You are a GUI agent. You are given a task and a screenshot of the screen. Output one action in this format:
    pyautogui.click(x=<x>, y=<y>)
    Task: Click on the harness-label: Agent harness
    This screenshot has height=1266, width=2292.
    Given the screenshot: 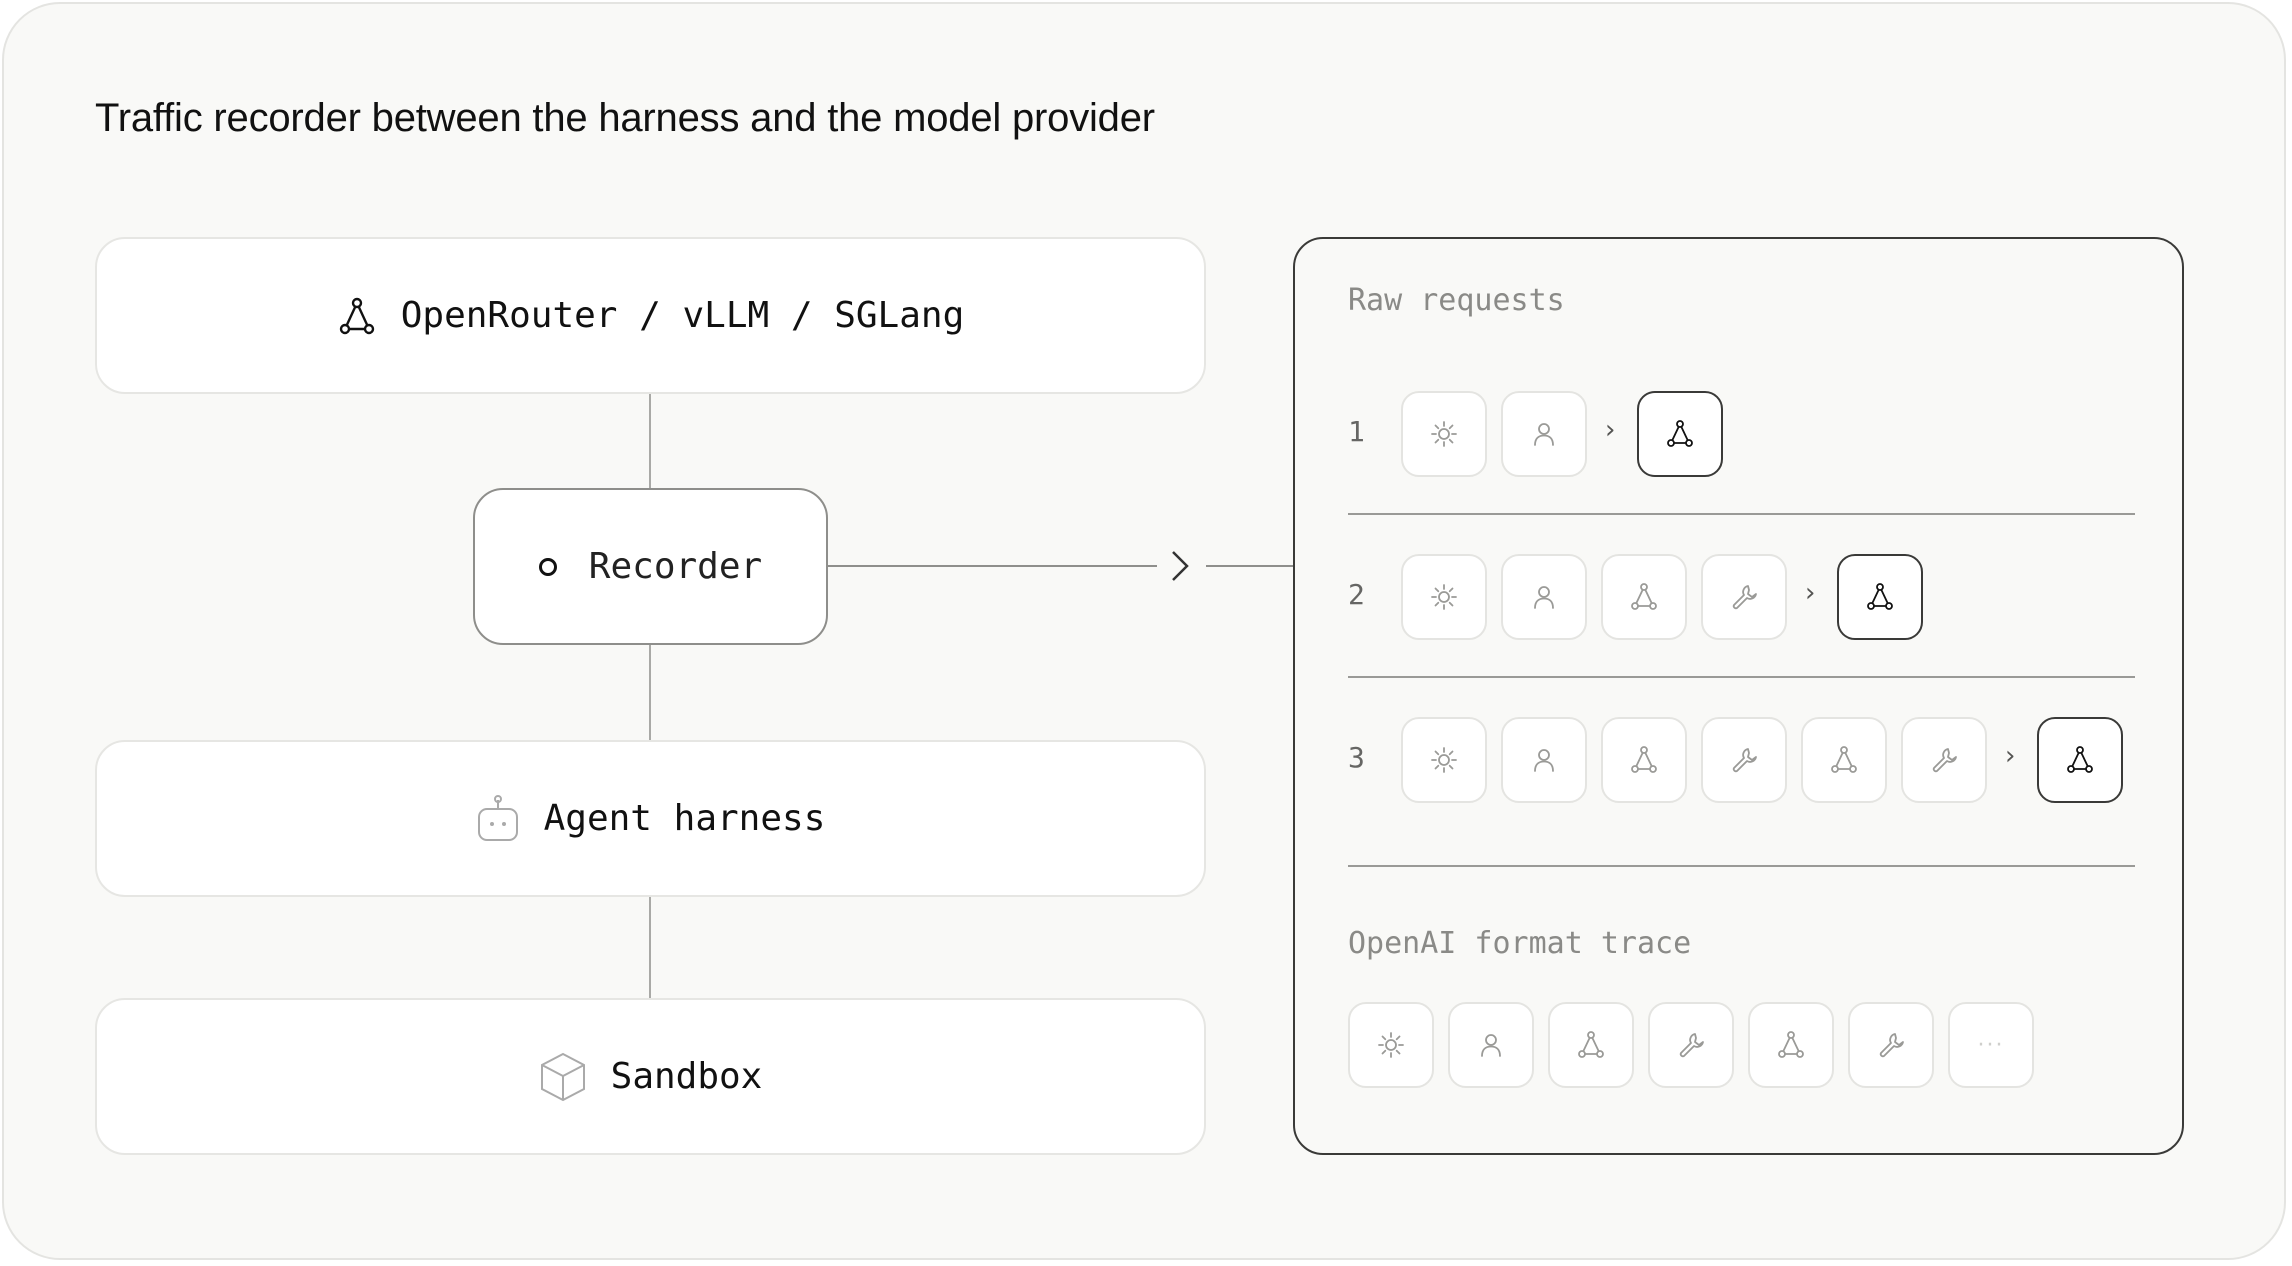 What is the action you would take?
    pyautogui.click(x=684, y=818)
    